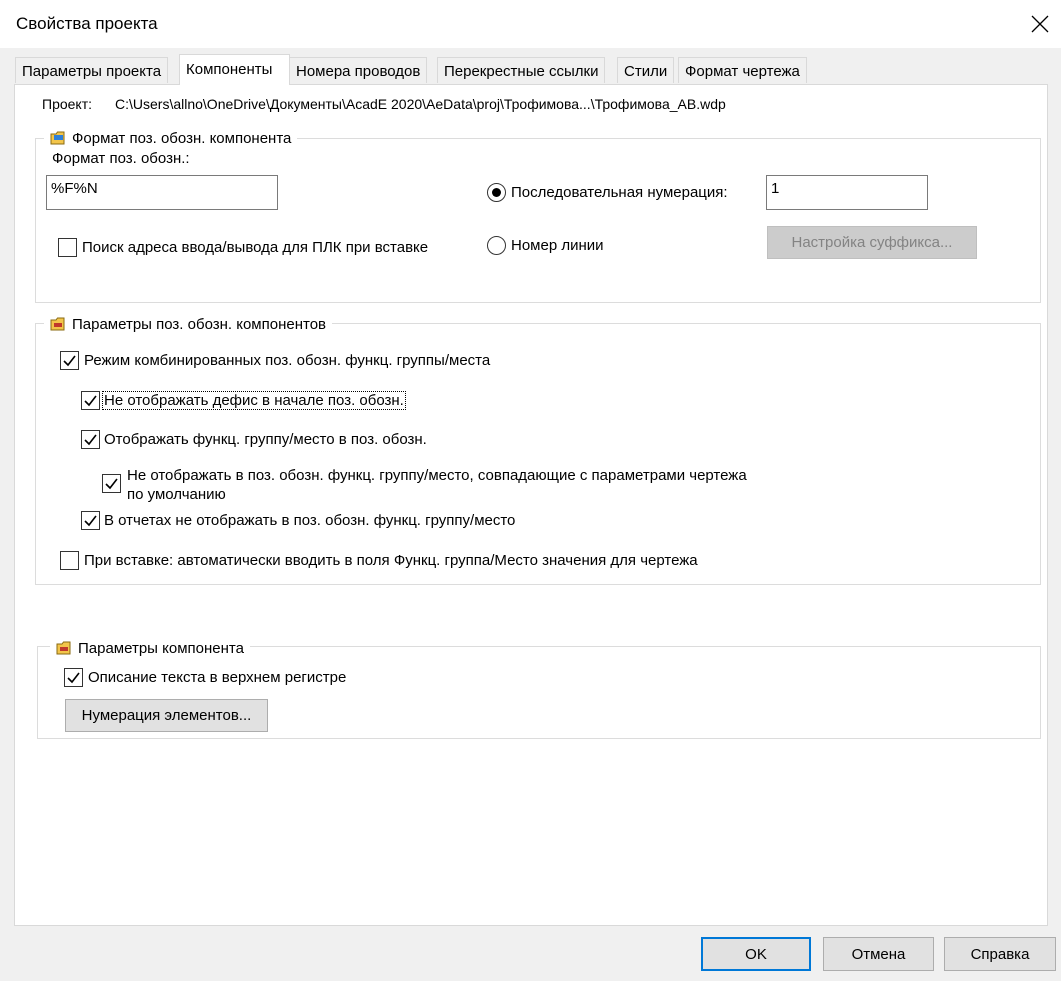 The image size is (1061, 981). I want to click on cancel-button: Отмена, so click(878, 954).